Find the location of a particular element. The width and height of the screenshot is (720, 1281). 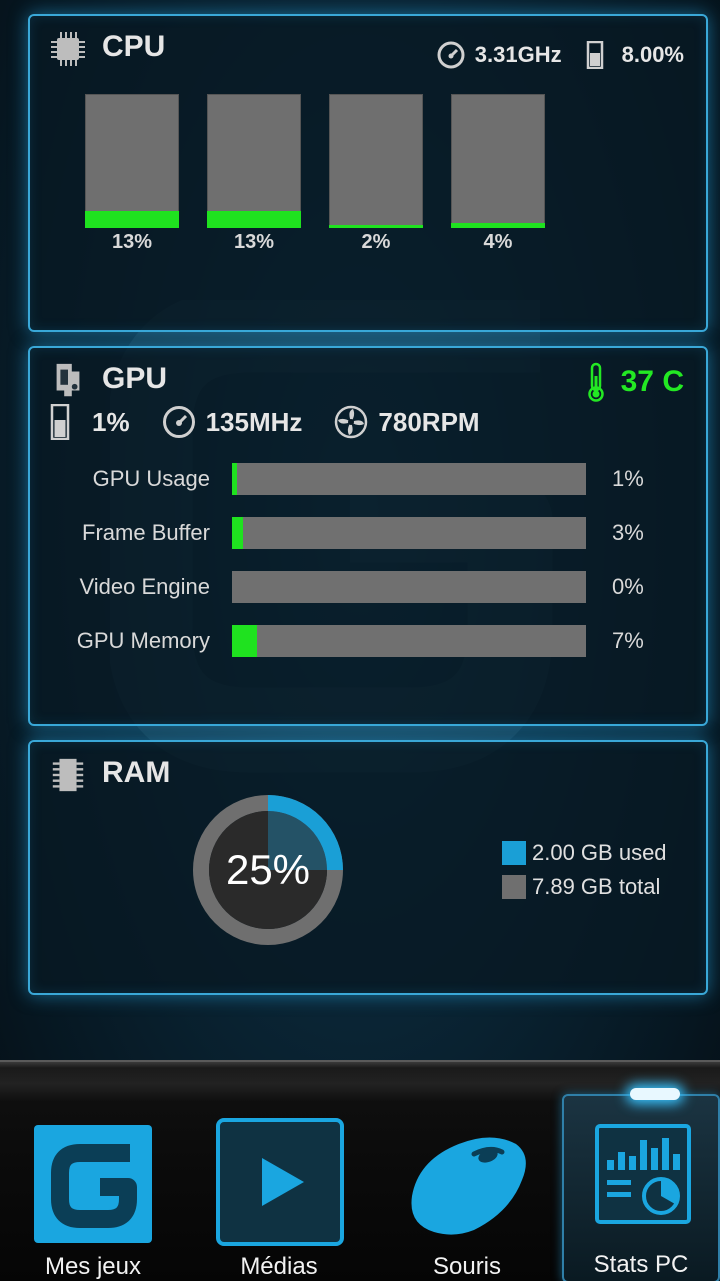

gpu-stats-row: 1% 135MHz 780RPM is located at coordinates (281, 422).